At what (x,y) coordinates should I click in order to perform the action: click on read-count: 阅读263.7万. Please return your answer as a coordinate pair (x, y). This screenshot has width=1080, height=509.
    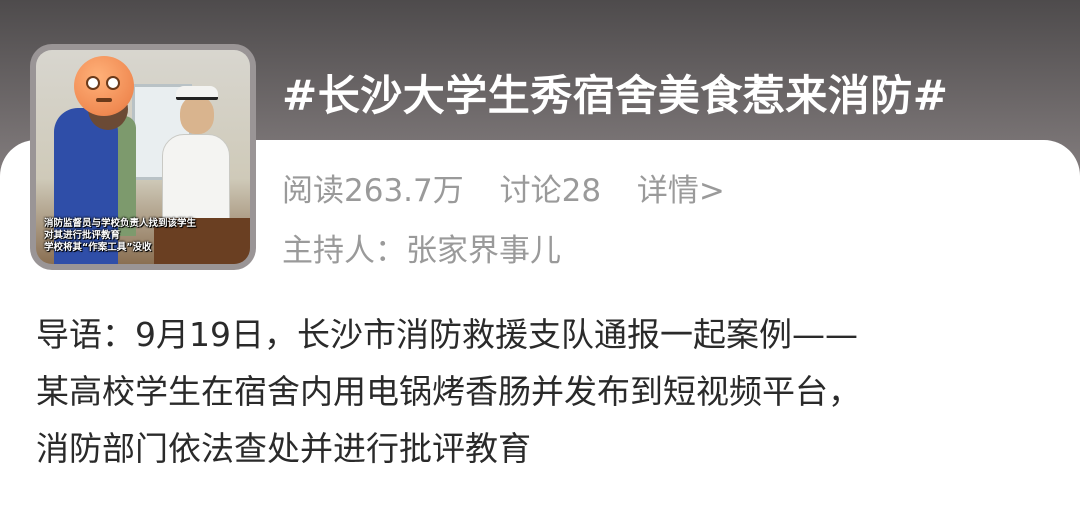
    Looking at the image, I should click on (373, 191).